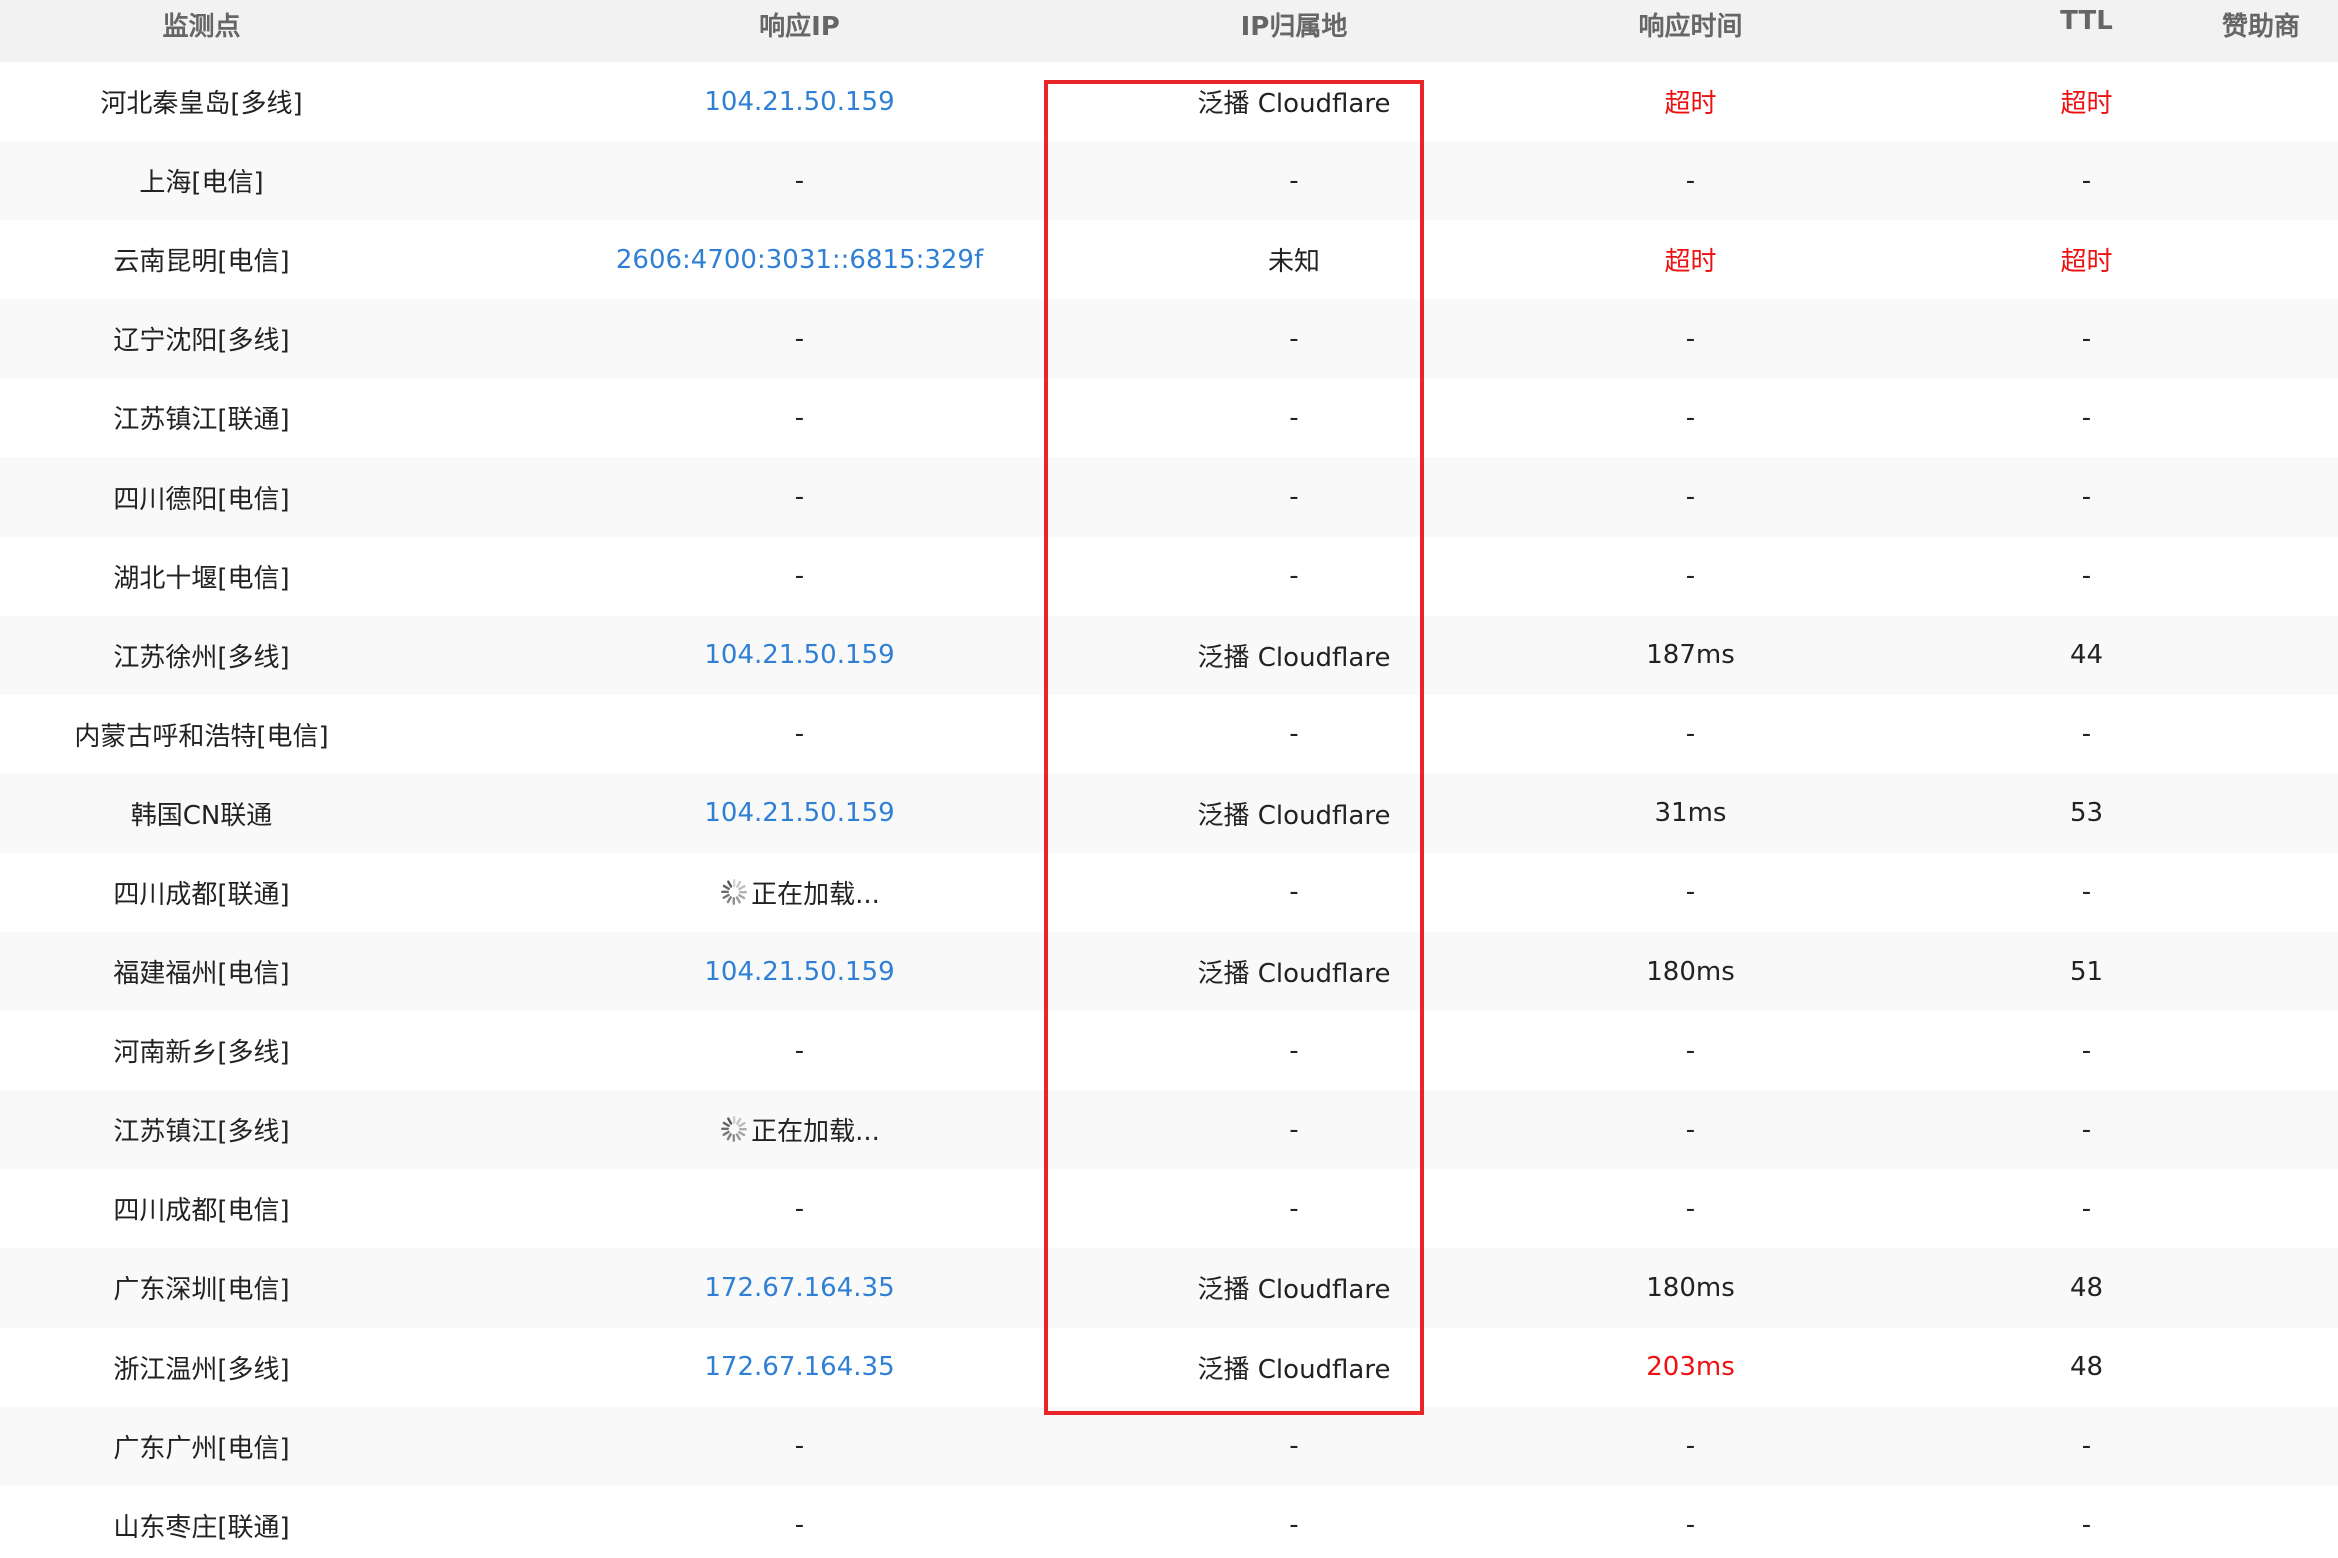 The image size is (2338, 1558). What do you see at coordinates (1169, 497) in the screenshot?
I see `table-row: 四川德阳[电信] - - - -` at bounding box center [1169, 497].